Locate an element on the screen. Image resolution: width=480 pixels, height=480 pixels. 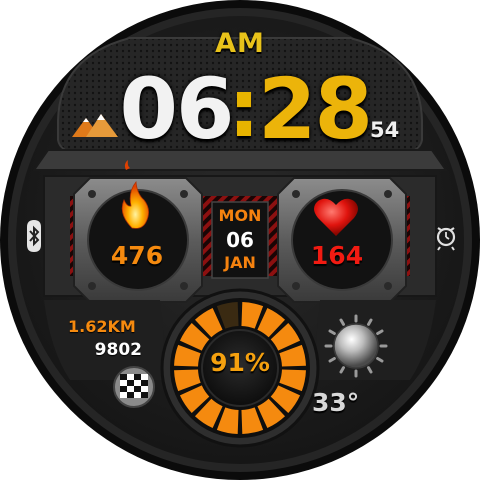
date-day: 06 is located at coordinates (240, 240).